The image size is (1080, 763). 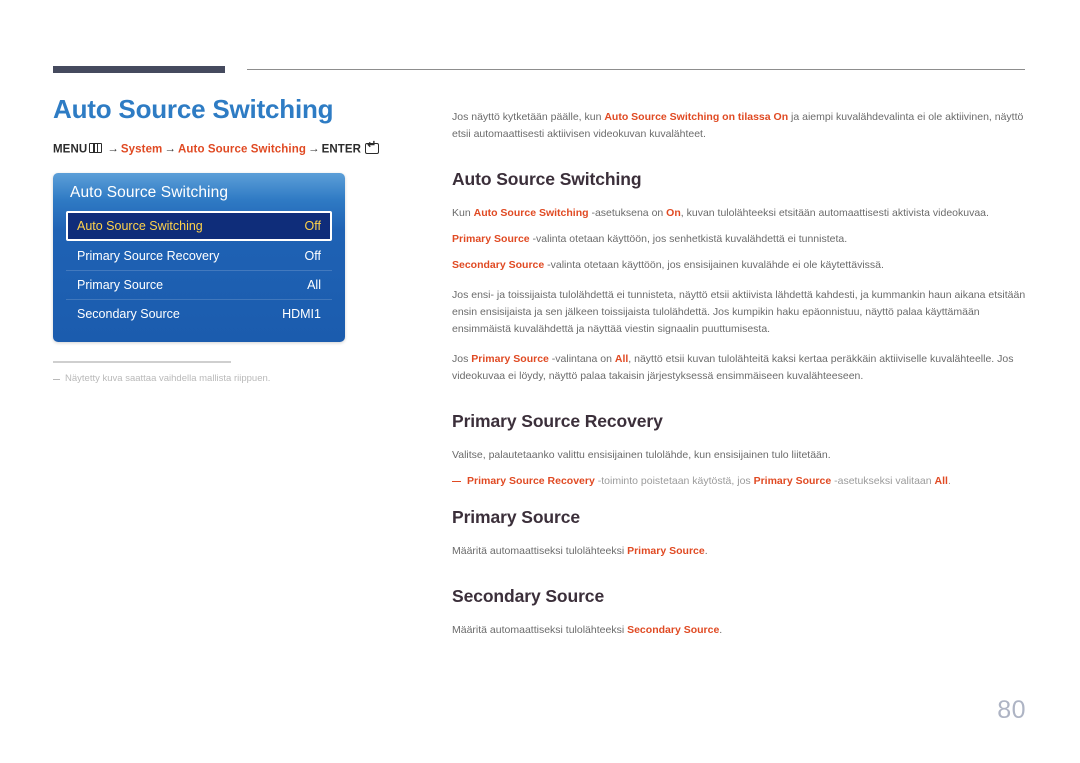 I want to click on section-heading-auto-source-switching: Auto Source Switching, so click(x=547, y=178).